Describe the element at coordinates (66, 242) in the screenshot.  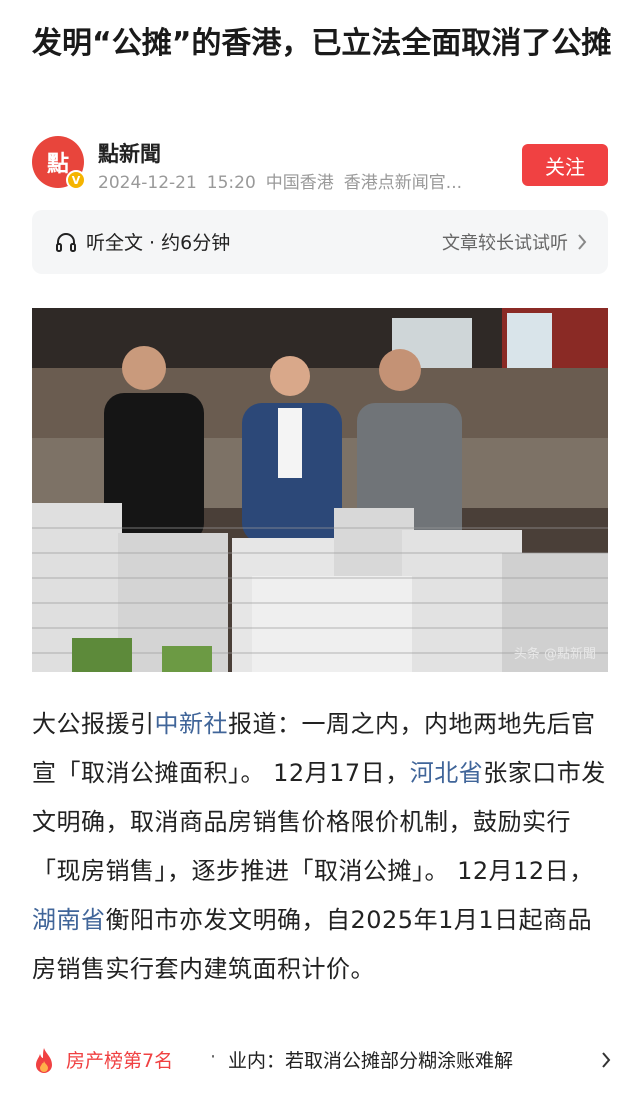
I see `headphone-icon` at that location.